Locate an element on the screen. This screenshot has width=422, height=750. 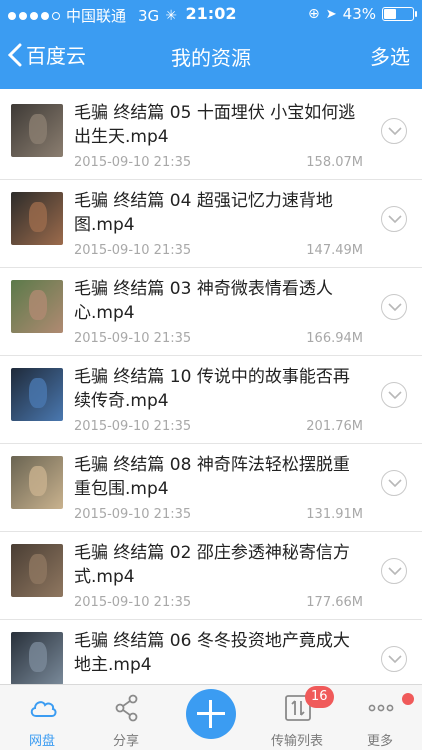
file-size: 131.91M is located at coordinates (334, 514).